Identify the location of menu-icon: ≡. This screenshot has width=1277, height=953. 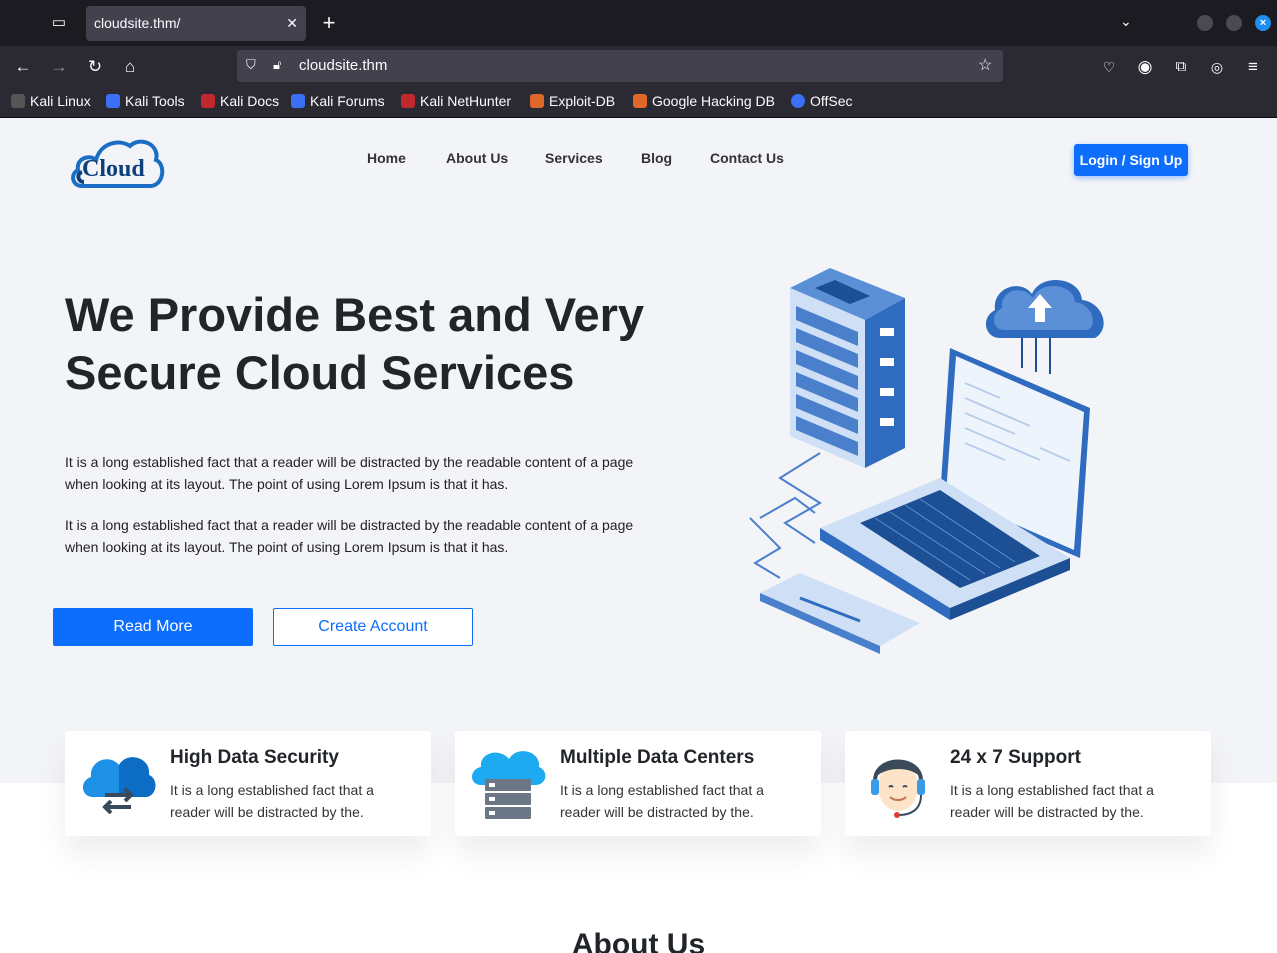
(1253, 67).